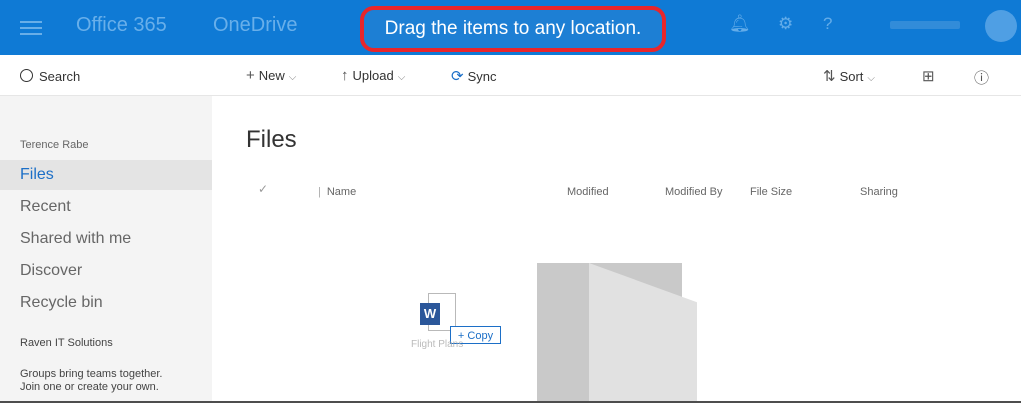 Image resolution: width=1021 pixels, height=403 pixels. What do you see at coordinates (60, 76) in the screenshot?
I see `search-label: Search` at bounding box center [60, 76].